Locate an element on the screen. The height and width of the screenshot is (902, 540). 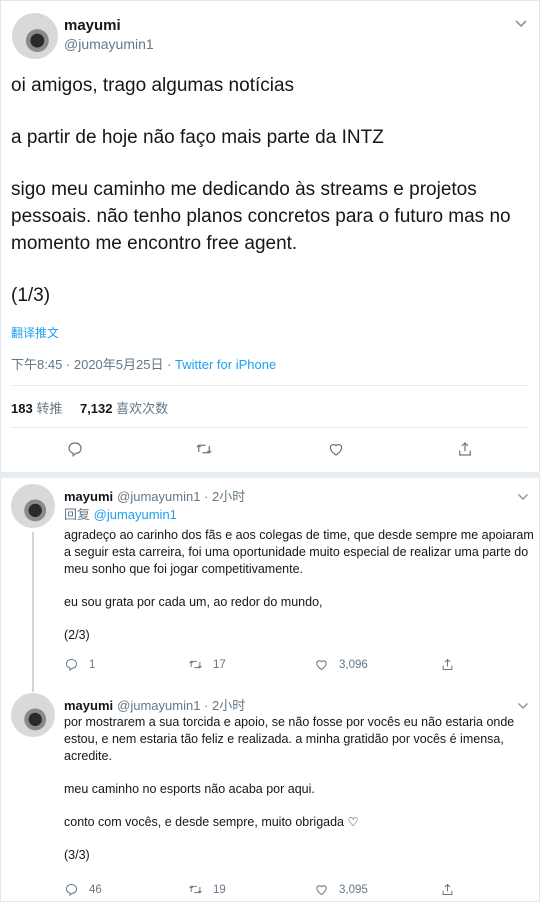
tweet-paragraph: (2/3) is located at coordinates (77, 635).